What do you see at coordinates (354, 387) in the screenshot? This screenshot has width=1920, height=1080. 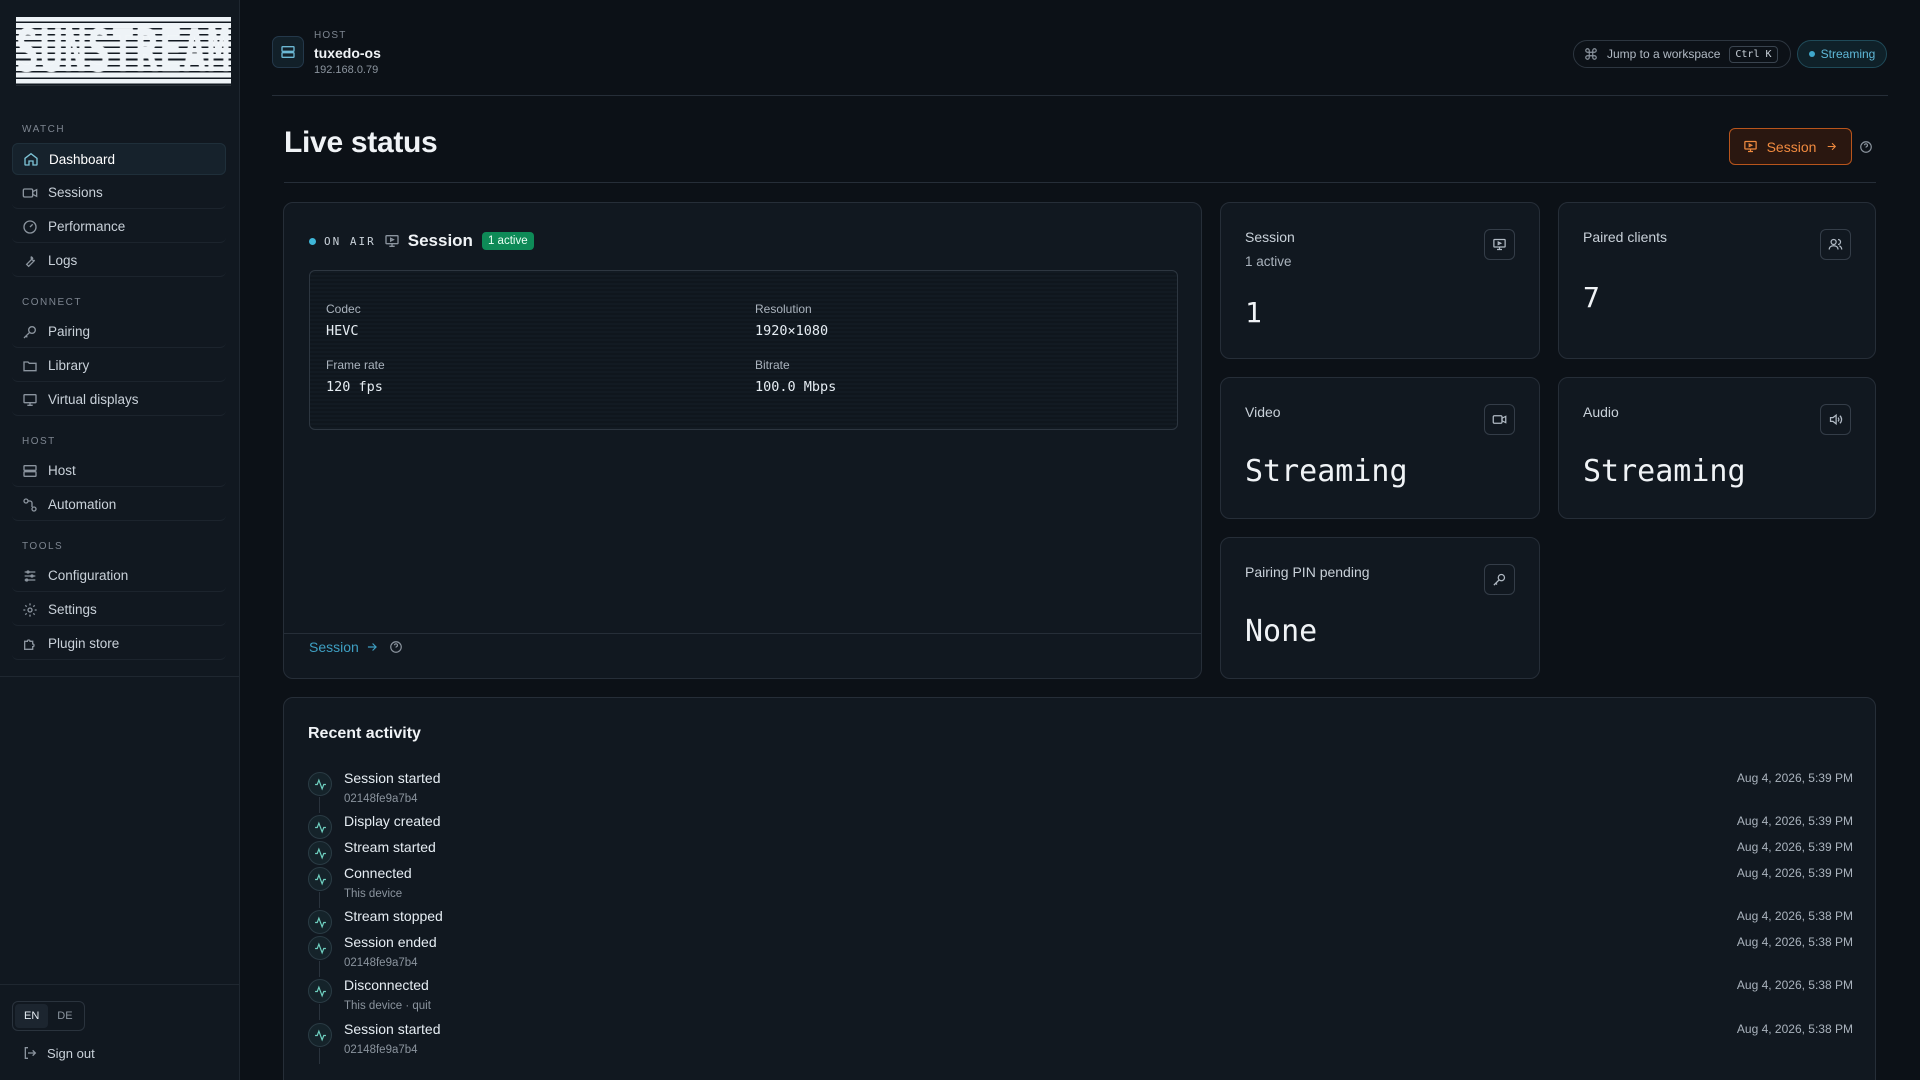 I see `framerate-value: 120 fps` at bounding box center [354, 387].